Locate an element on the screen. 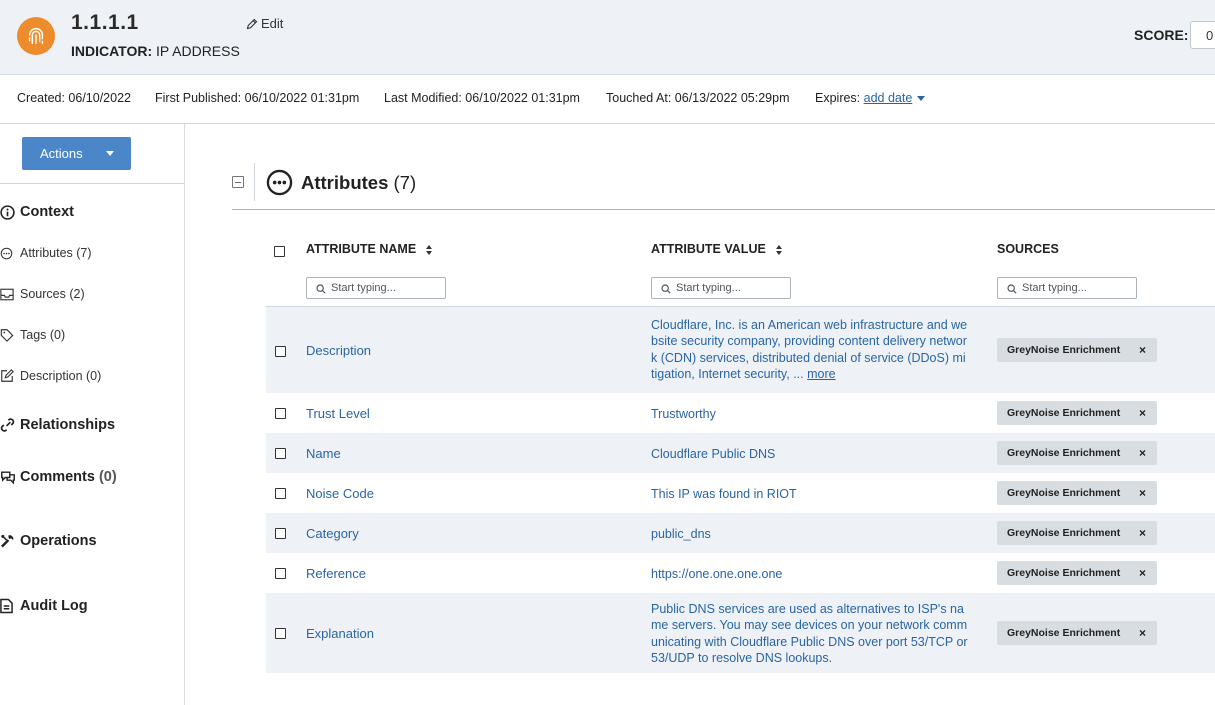  sidebar-item-label: Attributes (7) is located at coordinates (56, 253).